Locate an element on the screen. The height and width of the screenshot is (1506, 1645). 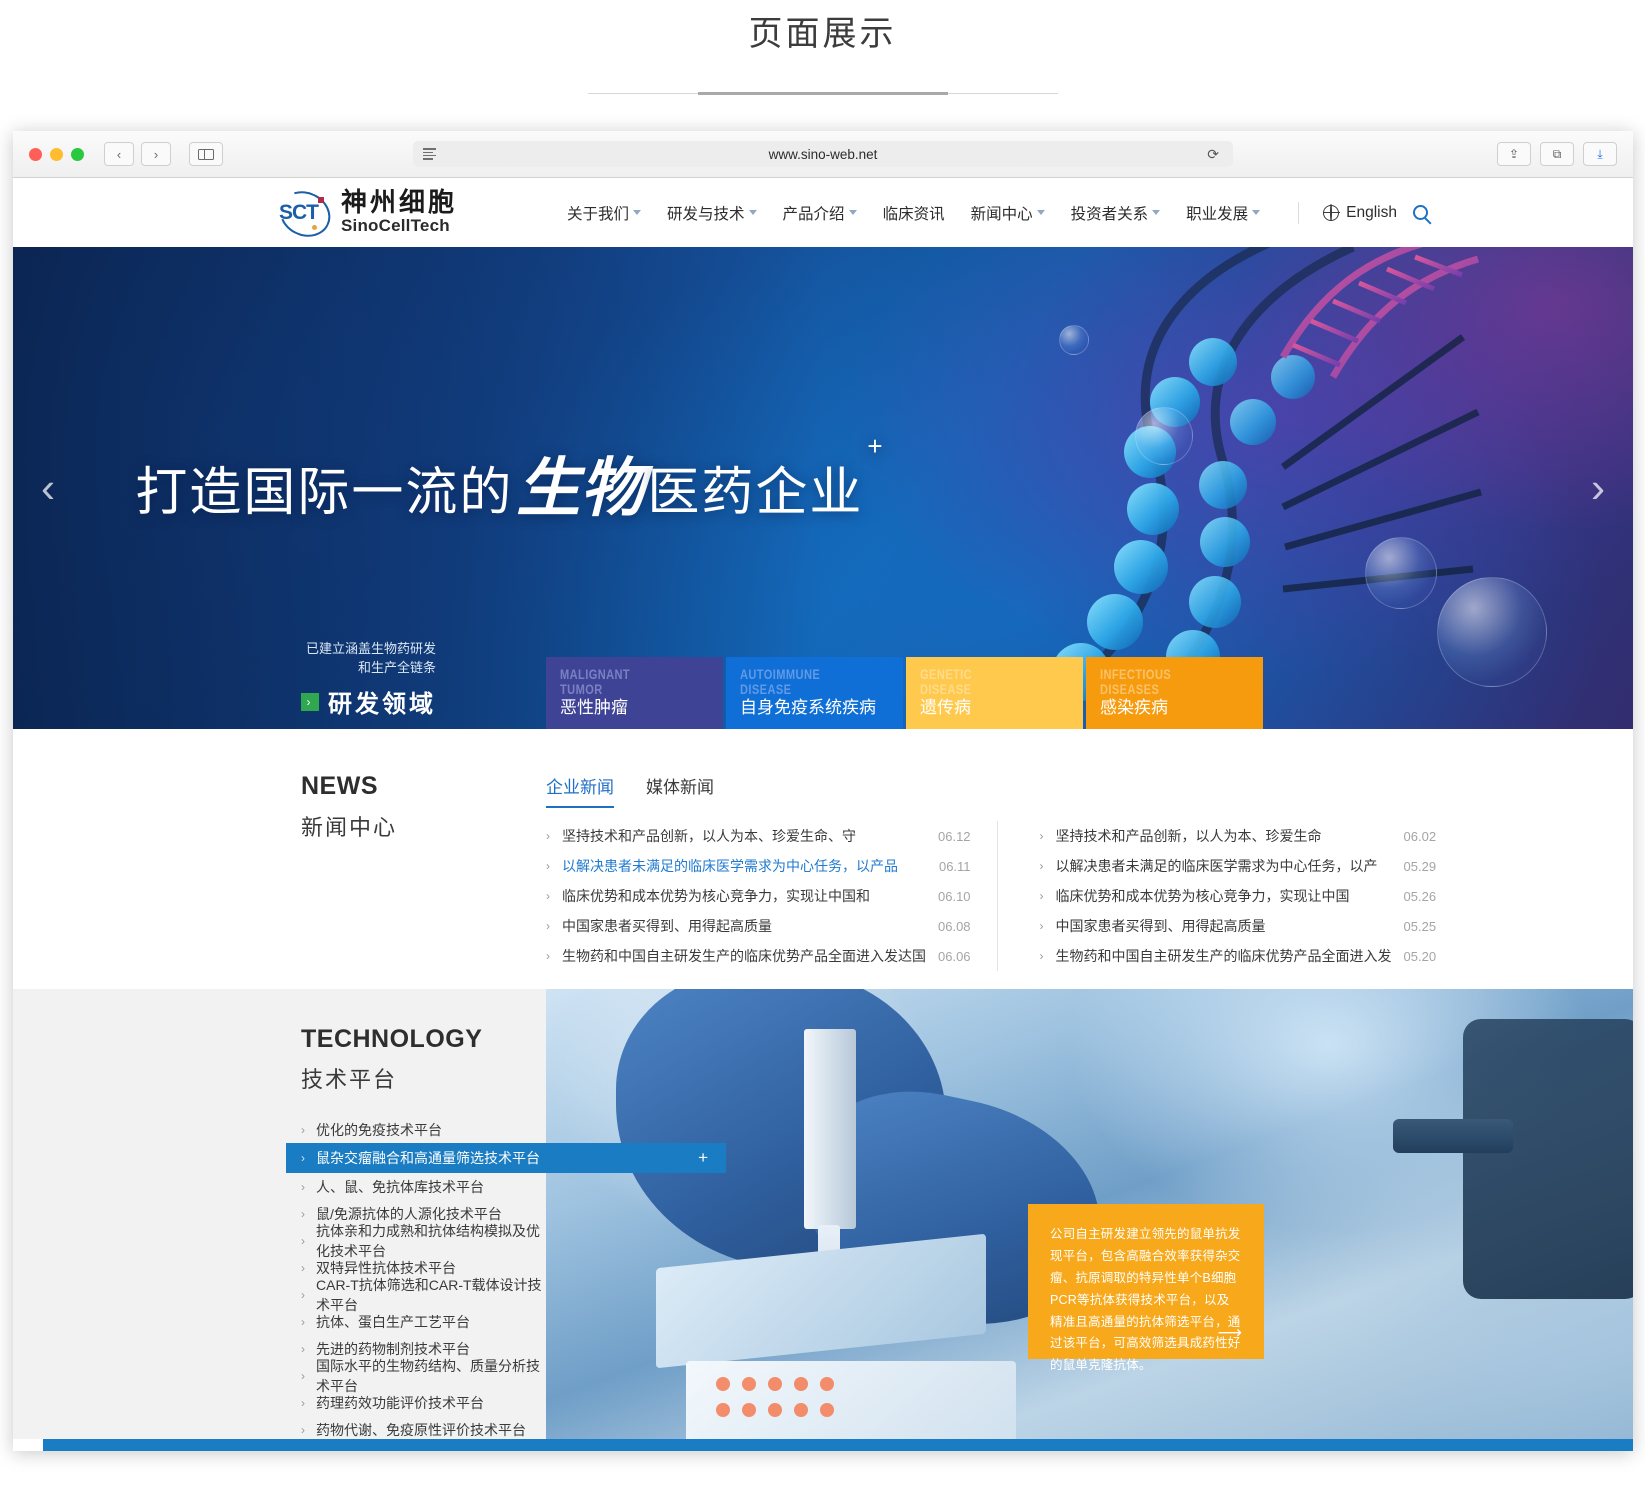
window-controls is located at coordinates (56, 154).